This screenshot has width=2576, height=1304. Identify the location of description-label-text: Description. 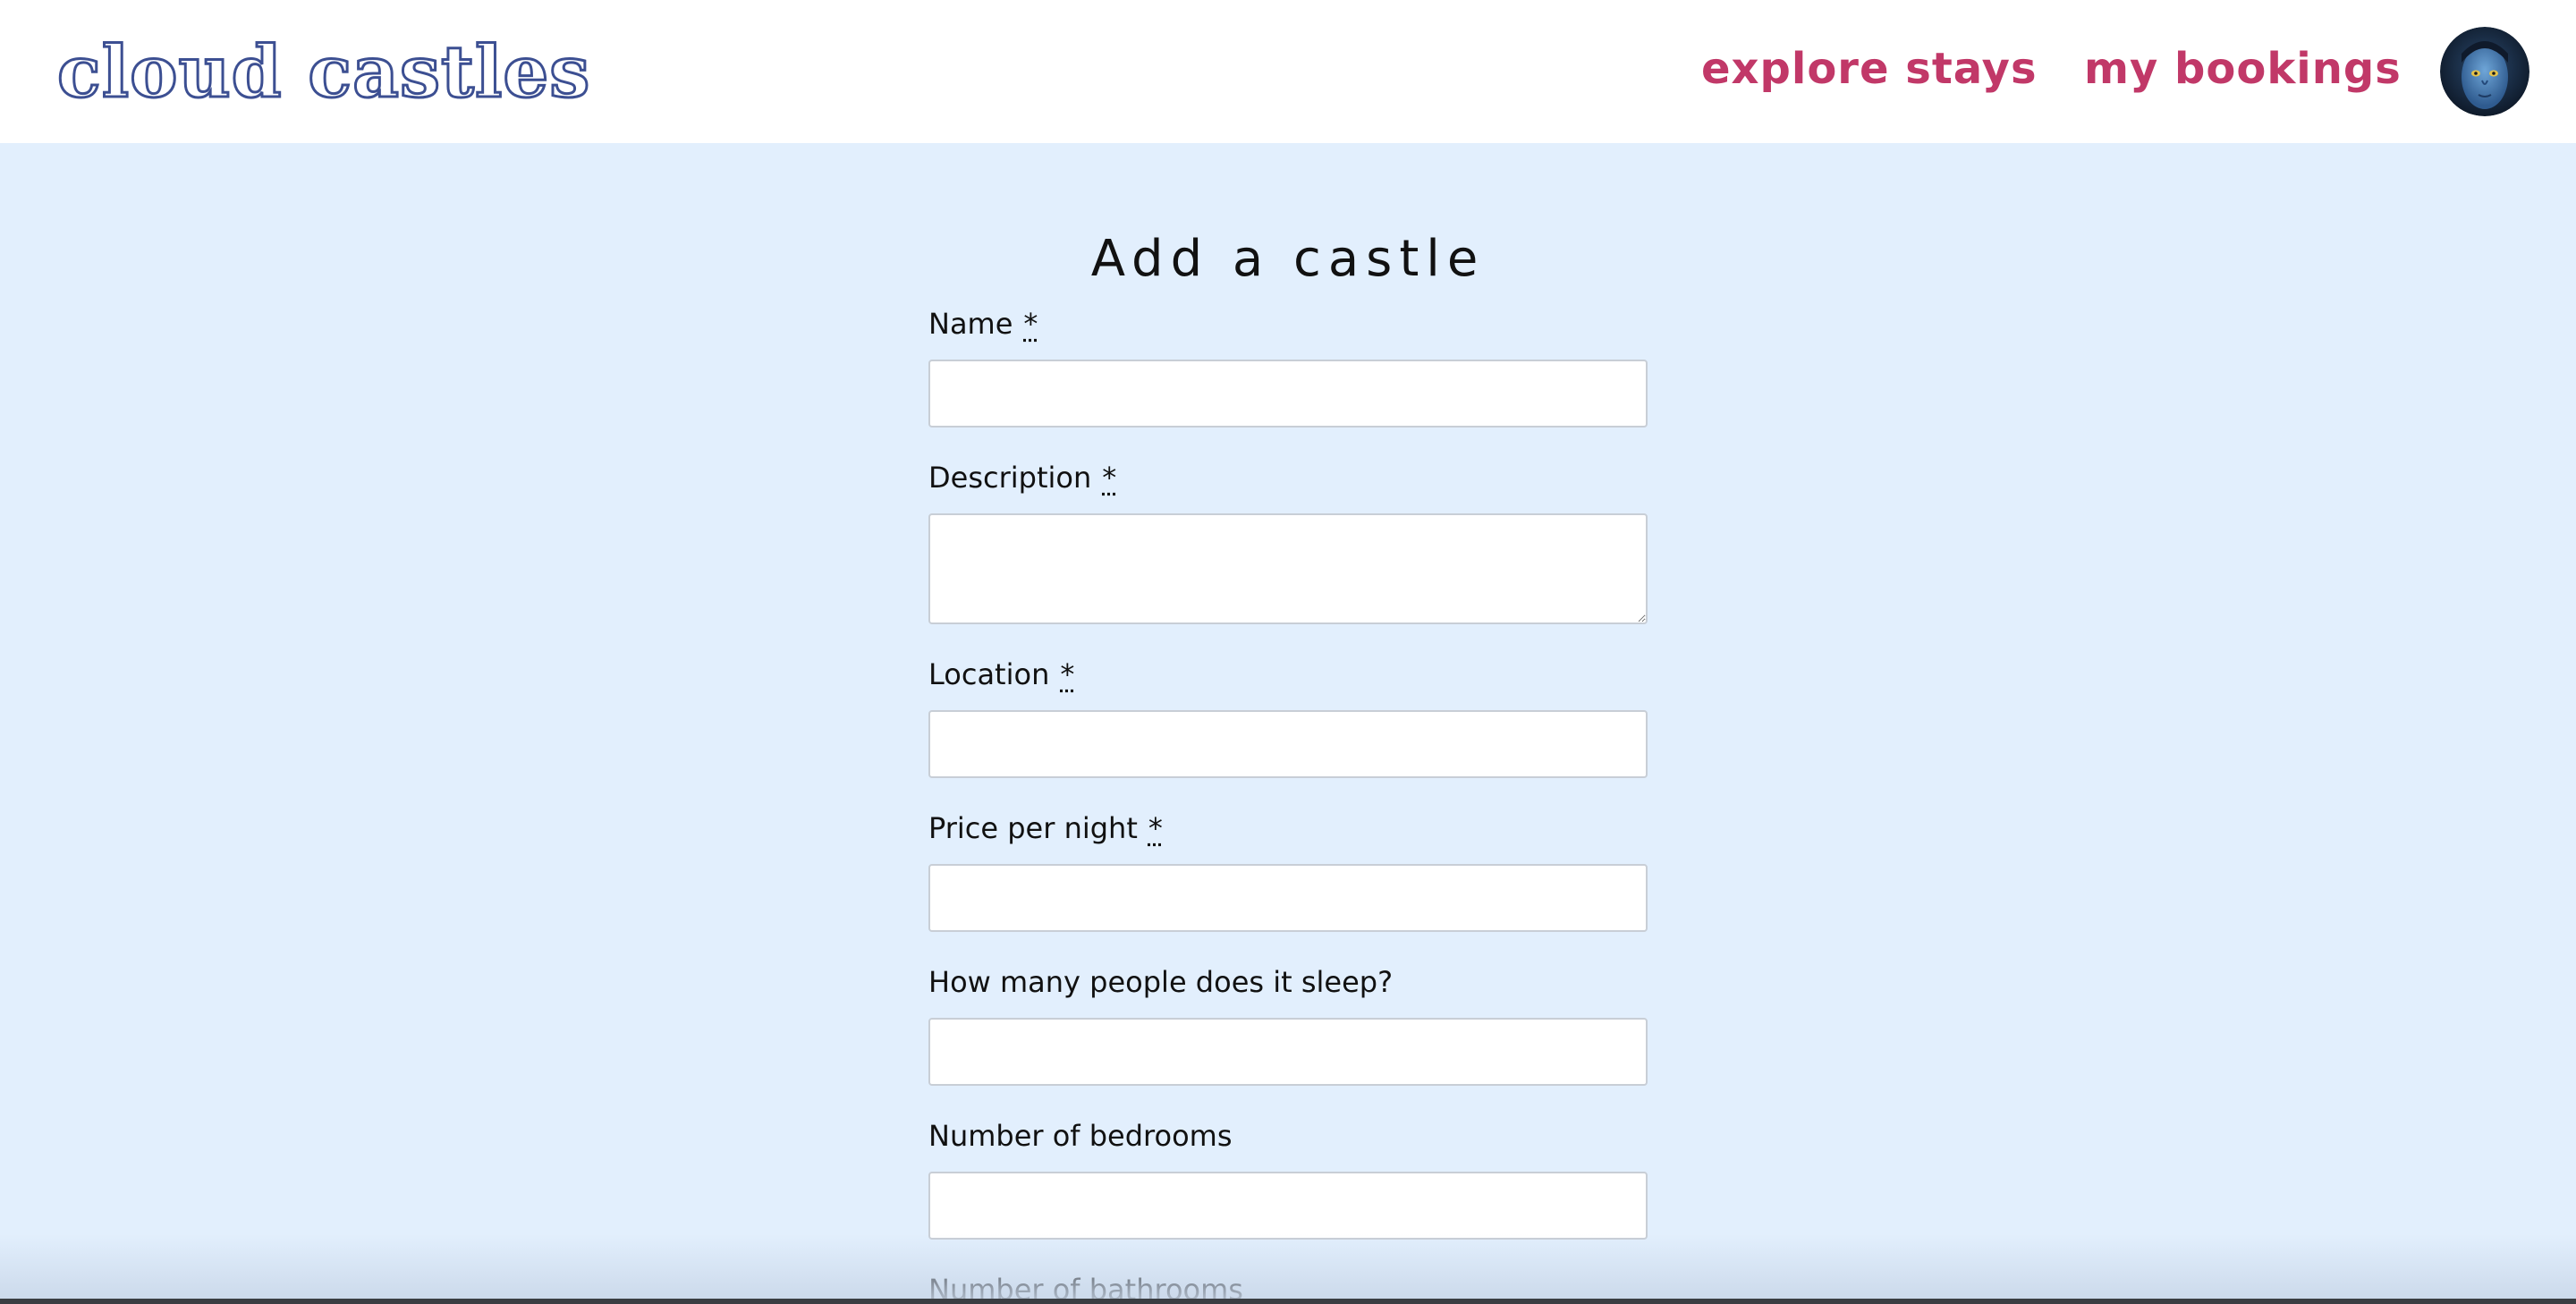
(1010, 478).